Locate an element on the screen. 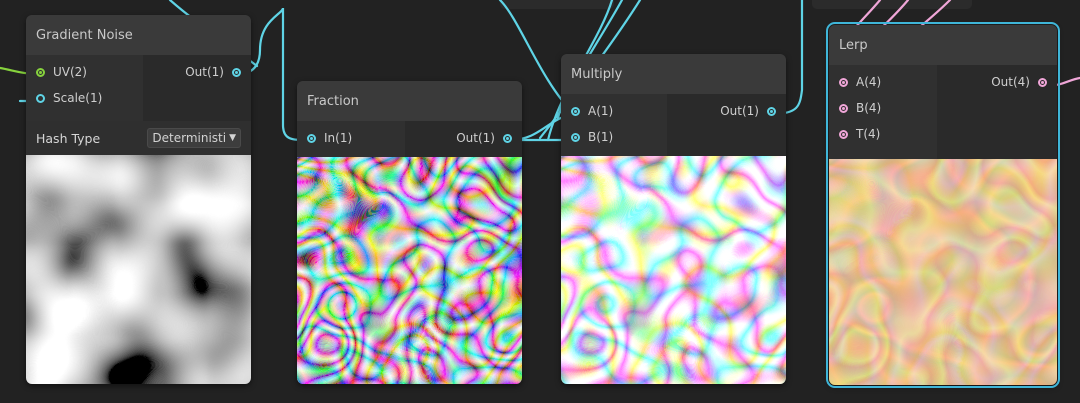 The image size is (1080, 403). lerp-wood-preview is located at coordinates (943, 272).